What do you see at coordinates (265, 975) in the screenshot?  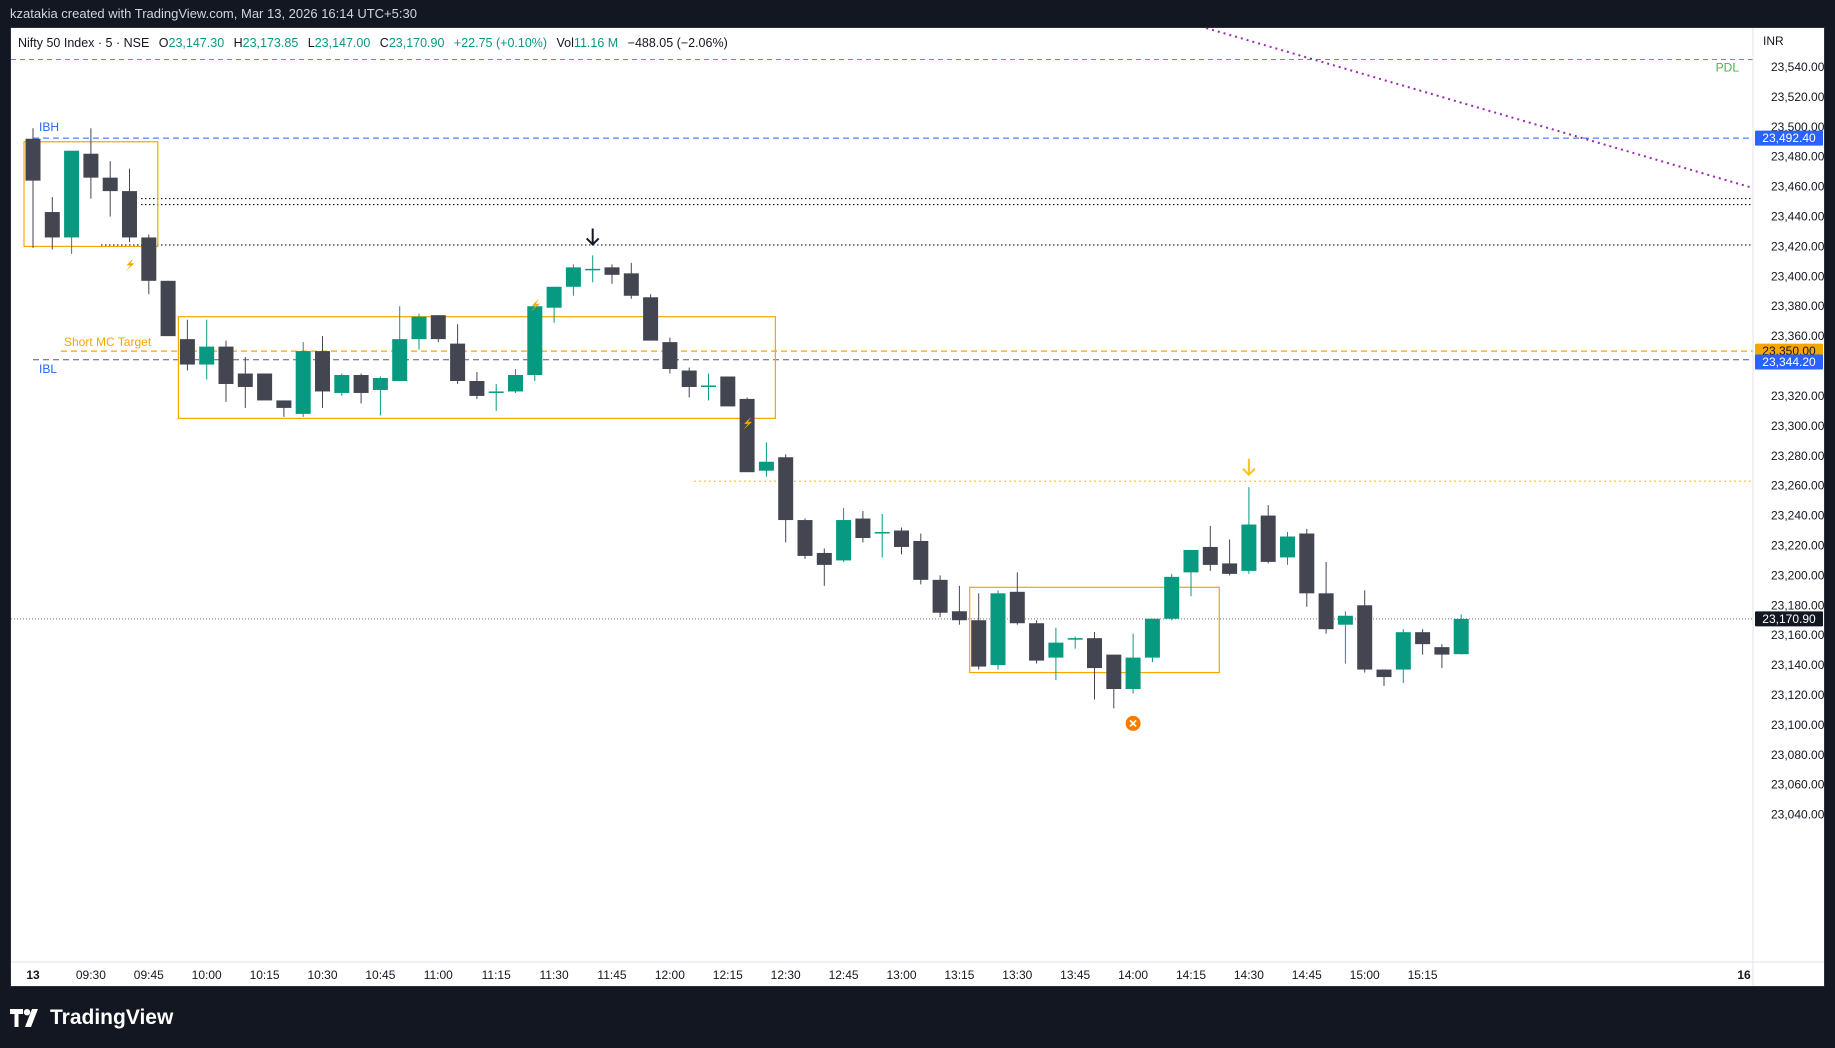 I see `time-tick-label: 10:15` at bounding box center [265, 975].